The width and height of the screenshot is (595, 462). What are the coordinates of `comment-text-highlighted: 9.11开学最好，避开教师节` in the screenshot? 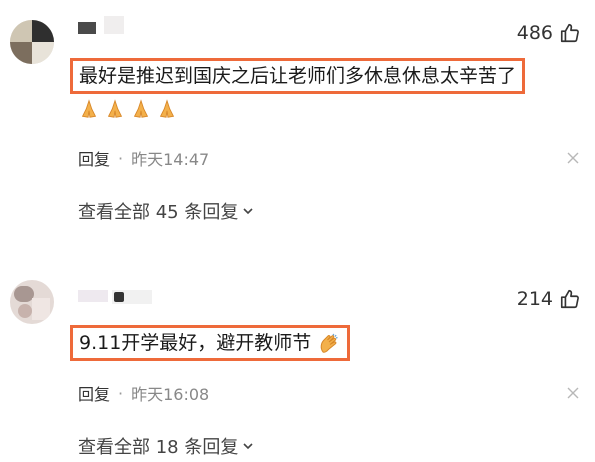 It's located at (210, 343).